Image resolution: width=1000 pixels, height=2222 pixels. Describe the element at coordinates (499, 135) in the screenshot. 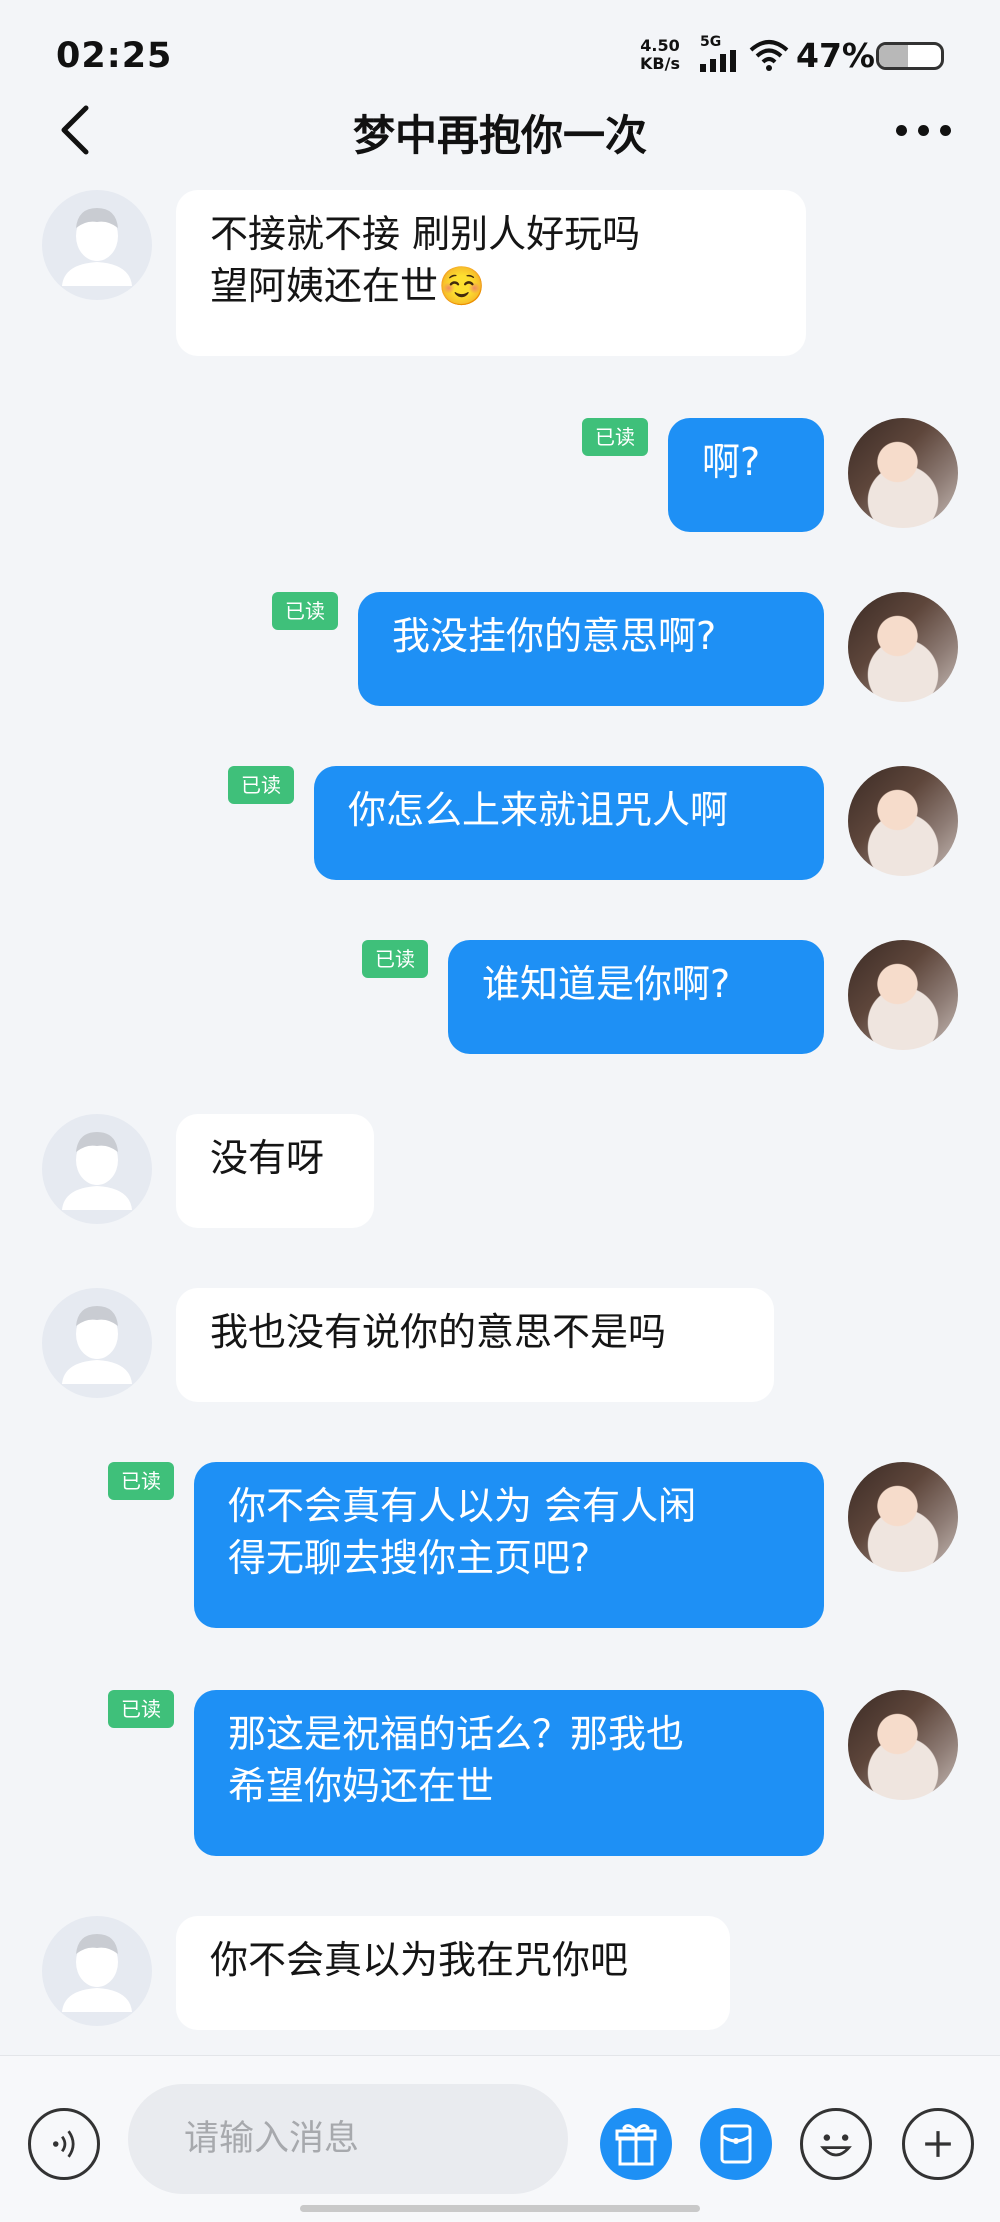

I see `chat-title: 梦中再抱你一次` at that location.